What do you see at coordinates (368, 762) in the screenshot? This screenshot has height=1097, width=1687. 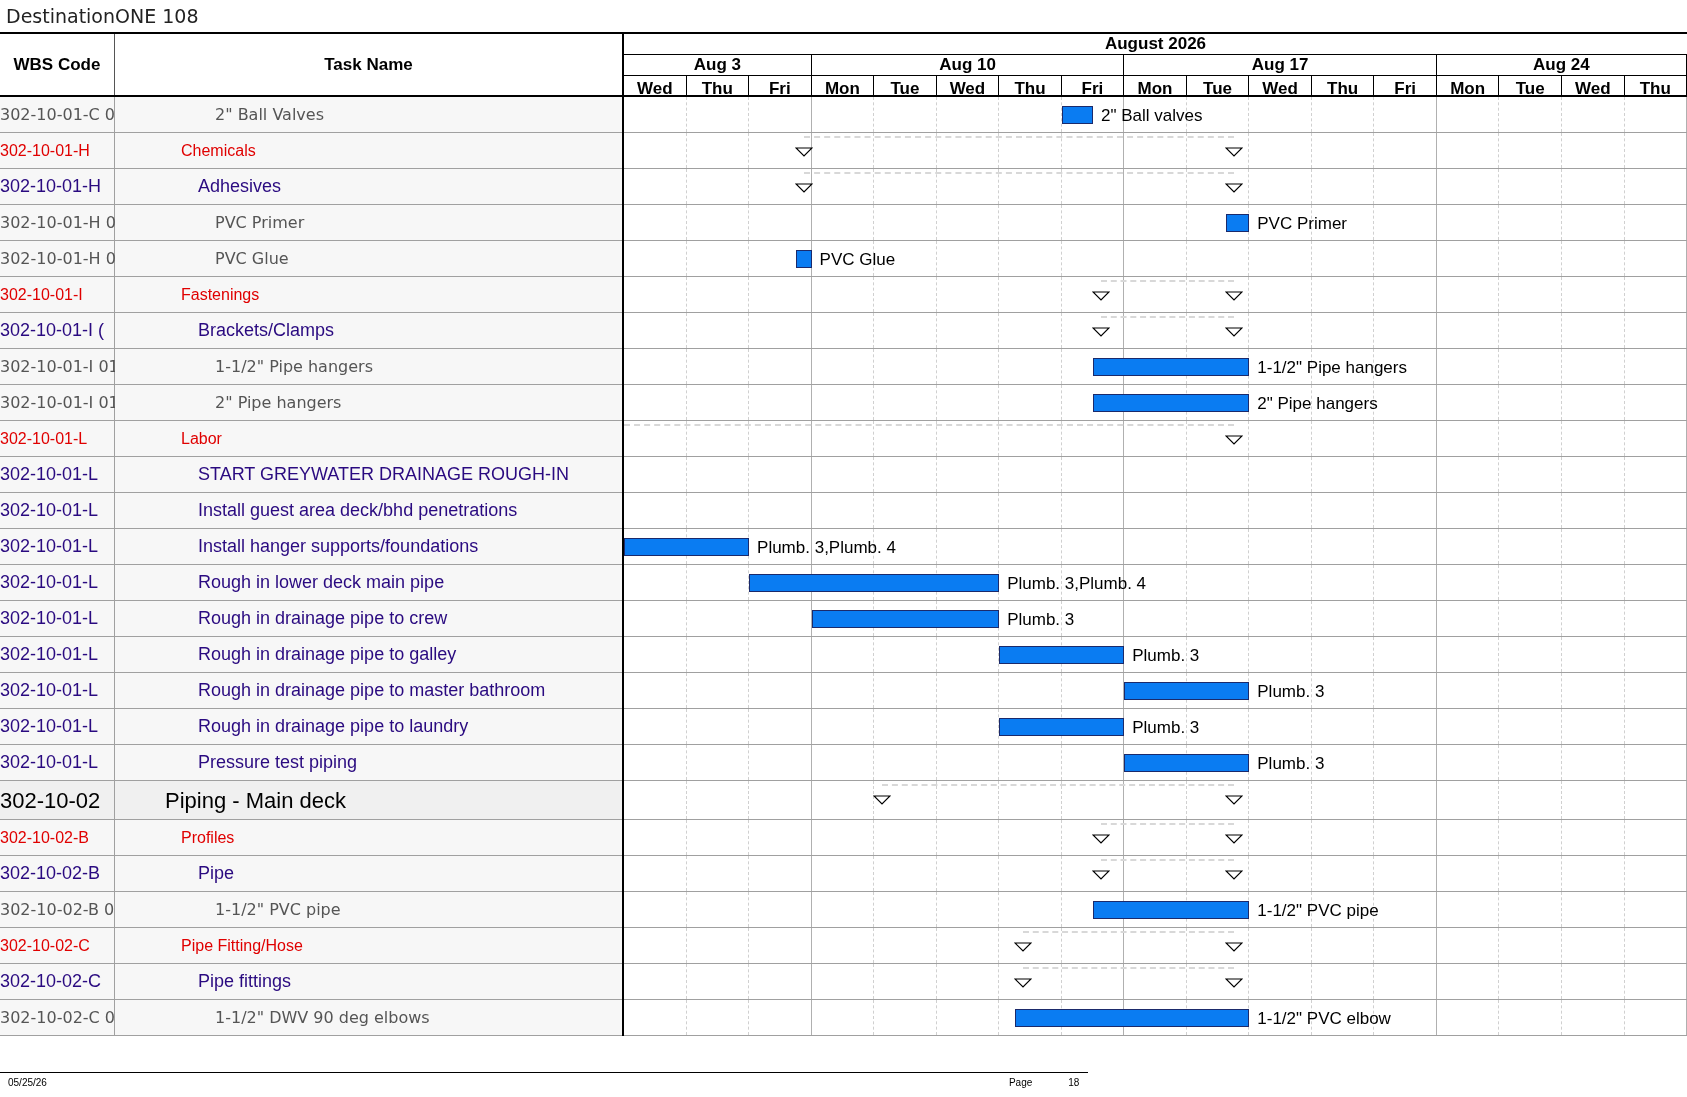 I see `task-name-cell: Pressure test piping` at bounding box center [368, 762].